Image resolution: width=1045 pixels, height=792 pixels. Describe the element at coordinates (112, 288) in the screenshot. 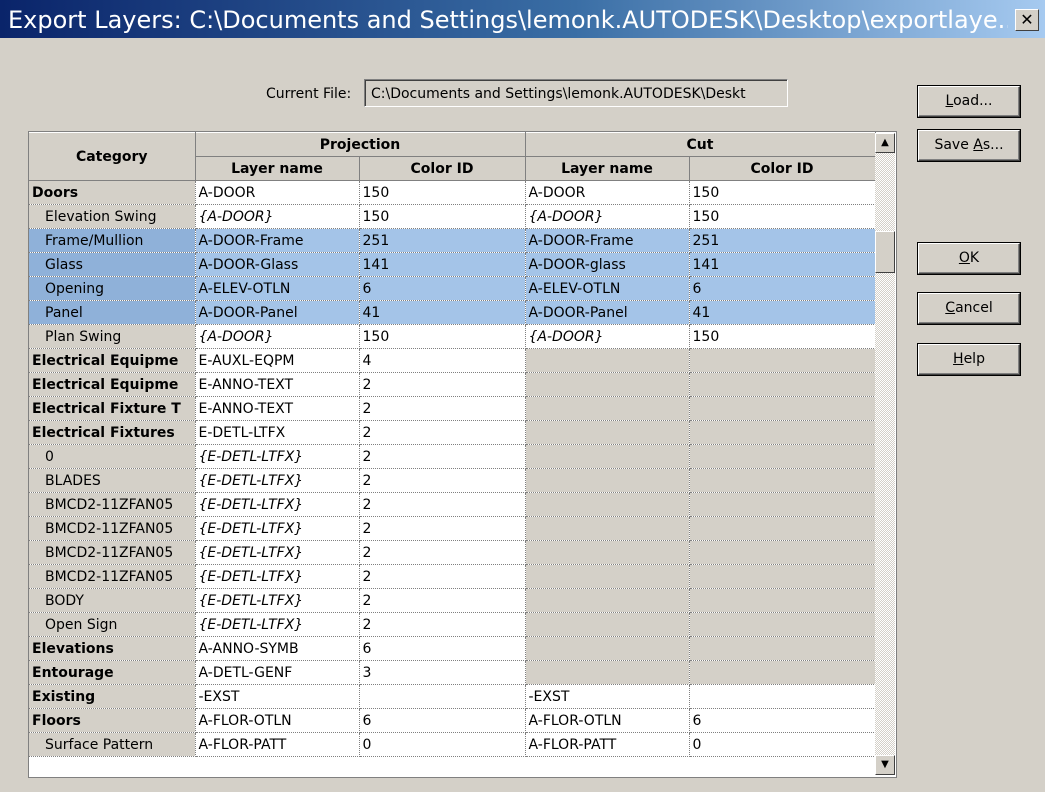

I see `category-cell: Opening` at that location.